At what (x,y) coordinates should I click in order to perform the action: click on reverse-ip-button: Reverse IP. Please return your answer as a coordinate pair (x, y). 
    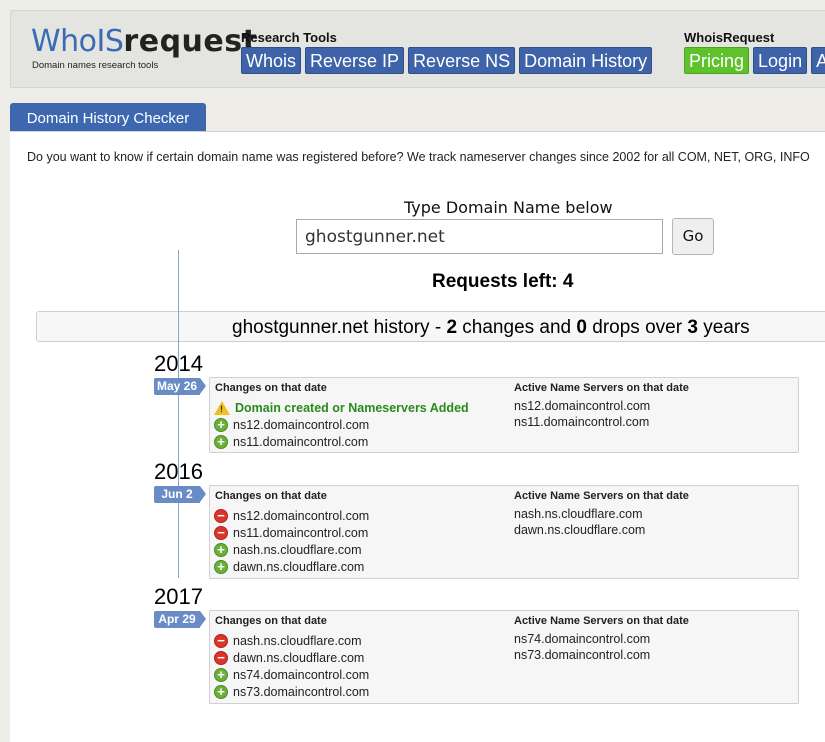
    Looking at the image, I should click on (355, 60).